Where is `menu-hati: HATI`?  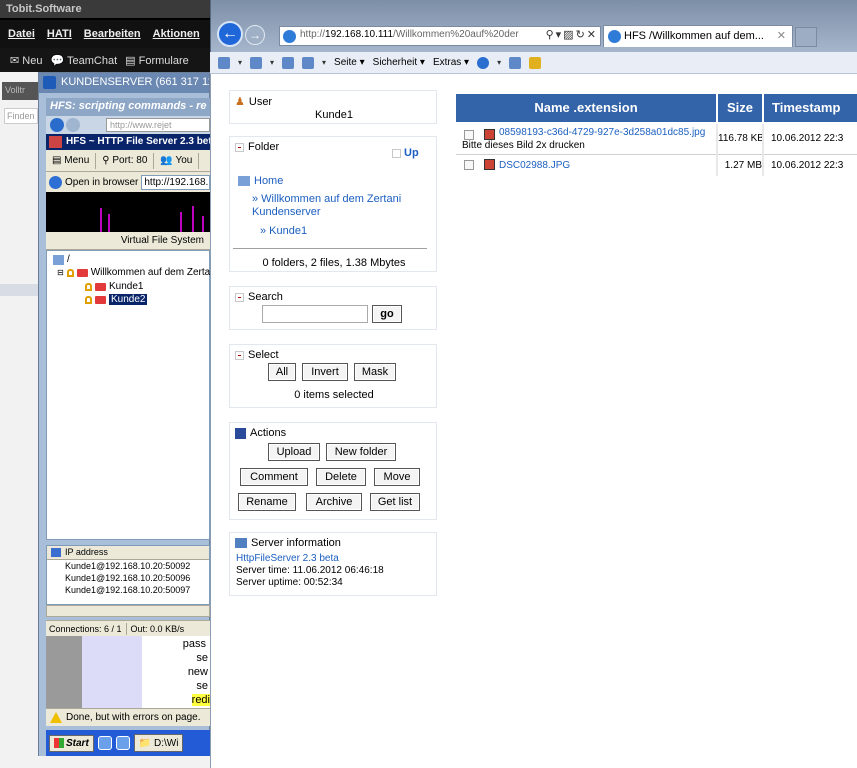
menu-hati: HATI is located at coordinates (59, 34).